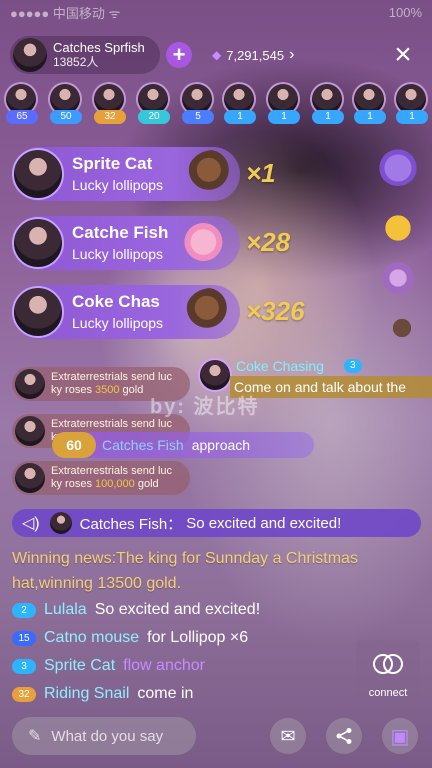  I want to click on host-followers: 13852人, so click(76, 62).